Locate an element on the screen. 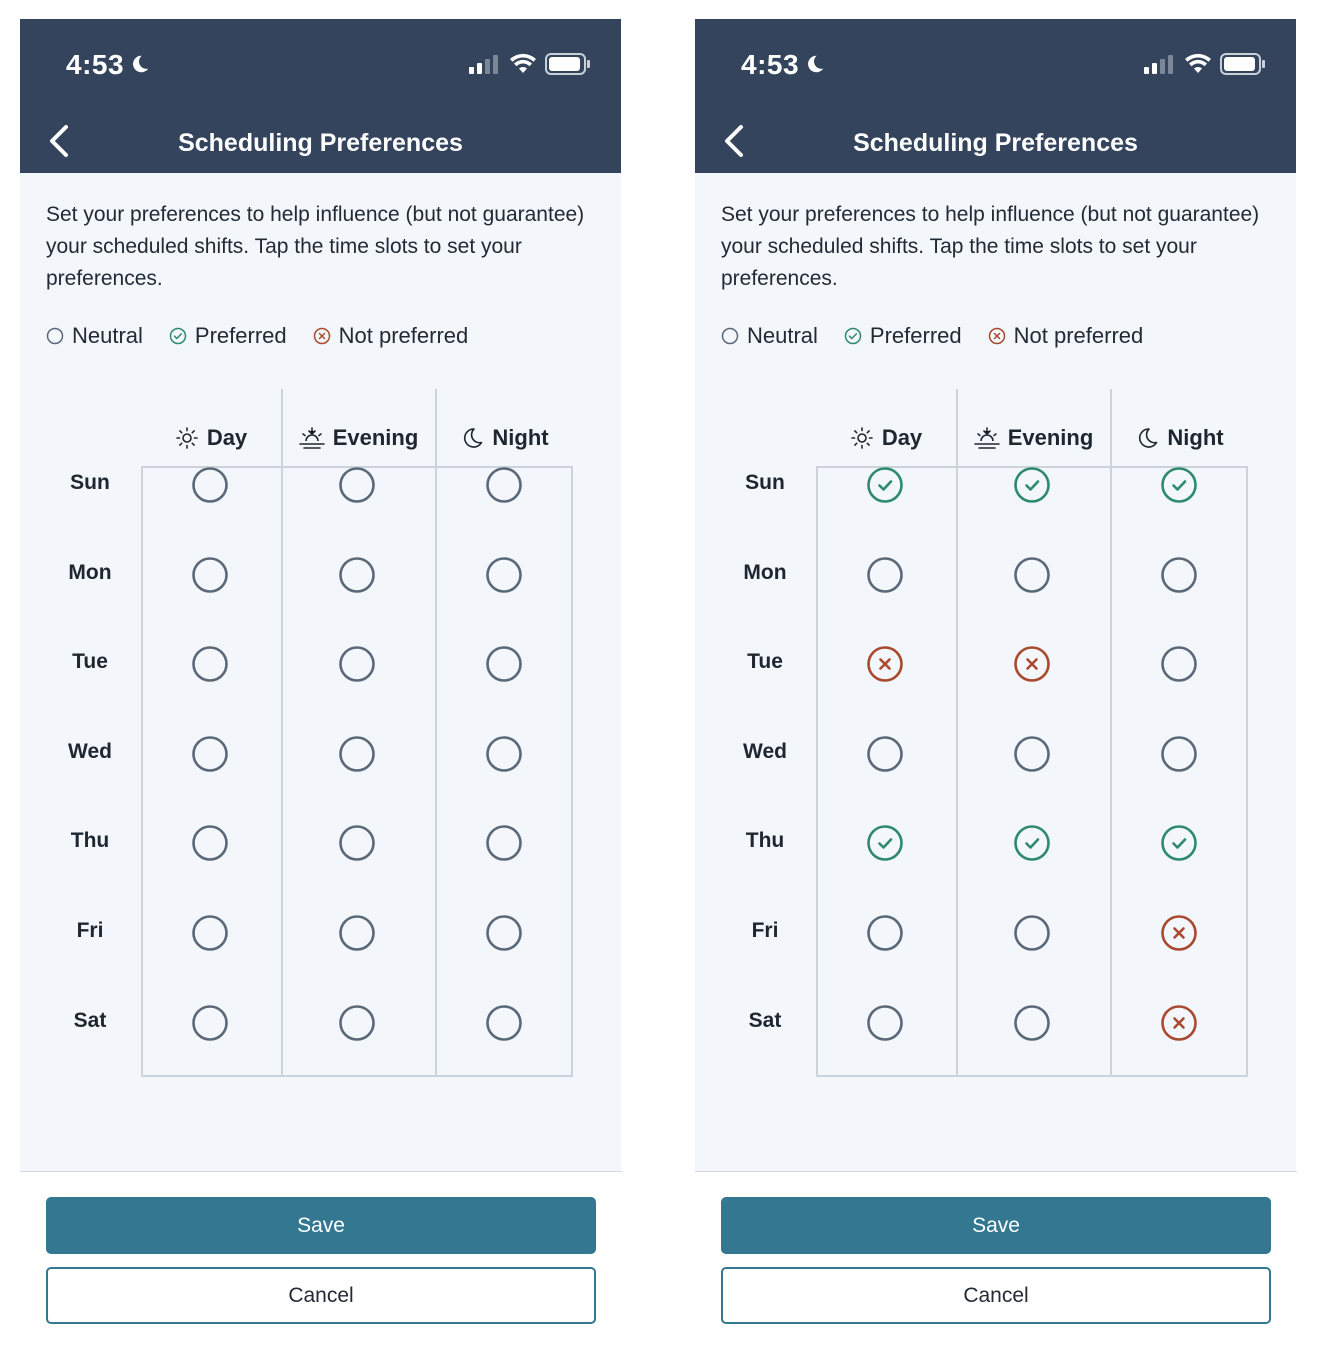  legend-preferred: Preferred is located at coordinates (903, 336).